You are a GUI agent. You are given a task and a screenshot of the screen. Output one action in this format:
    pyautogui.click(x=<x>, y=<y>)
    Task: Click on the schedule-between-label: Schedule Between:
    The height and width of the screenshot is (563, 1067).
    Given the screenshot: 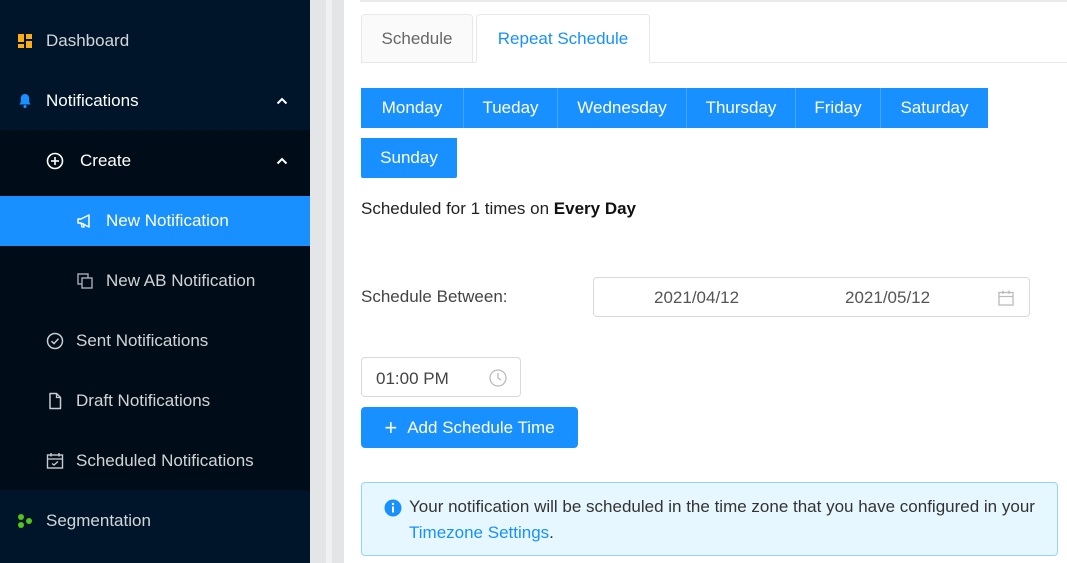 What is the action you would take?
    pyautogui.click(x=434, y=296)
    